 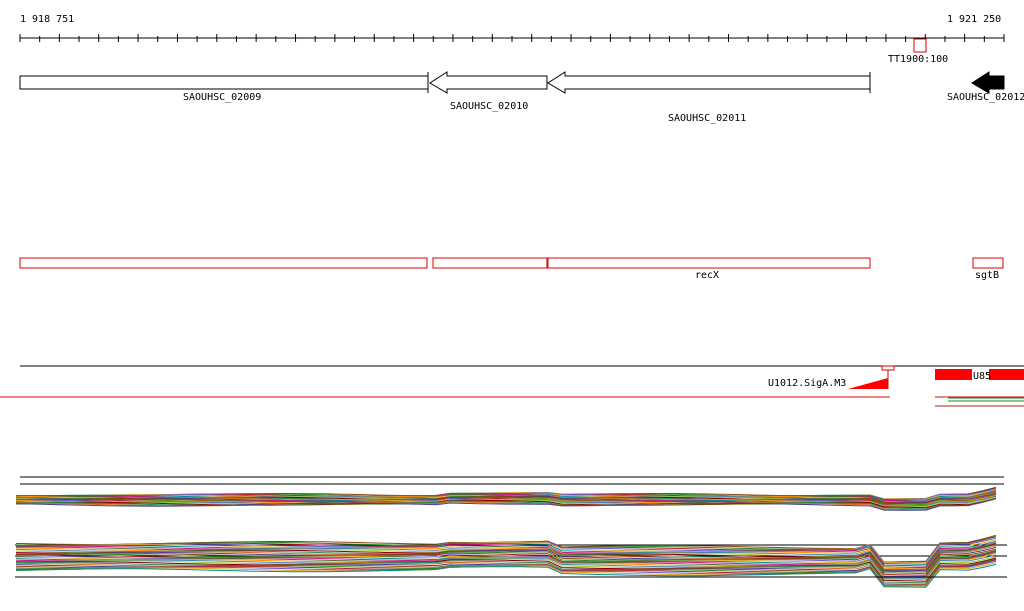 What do you see at coordinates (512, 38) in the screenshot?
I see `coordinate-ruler` at bounding box center [512, 38].